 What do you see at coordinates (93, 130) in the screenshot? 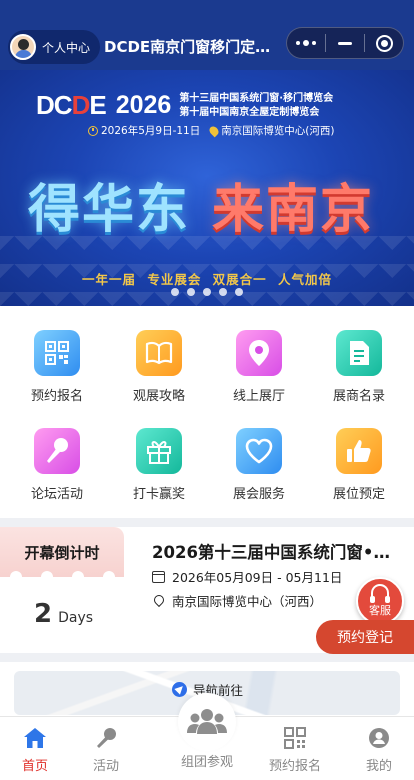
I see `clock-icon` at bounding box center [93, 130].